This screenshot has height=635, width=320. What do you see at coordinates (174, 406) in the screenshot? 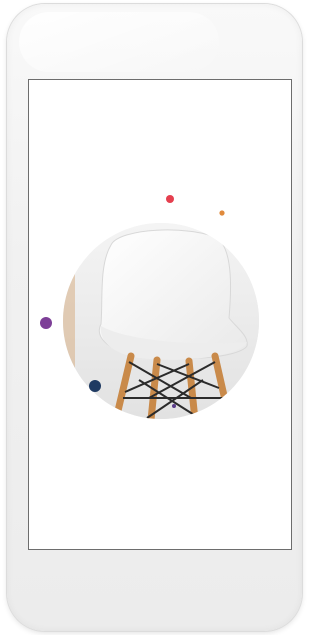
I see `violet-dot-icon` at bounding box center [174, 406].